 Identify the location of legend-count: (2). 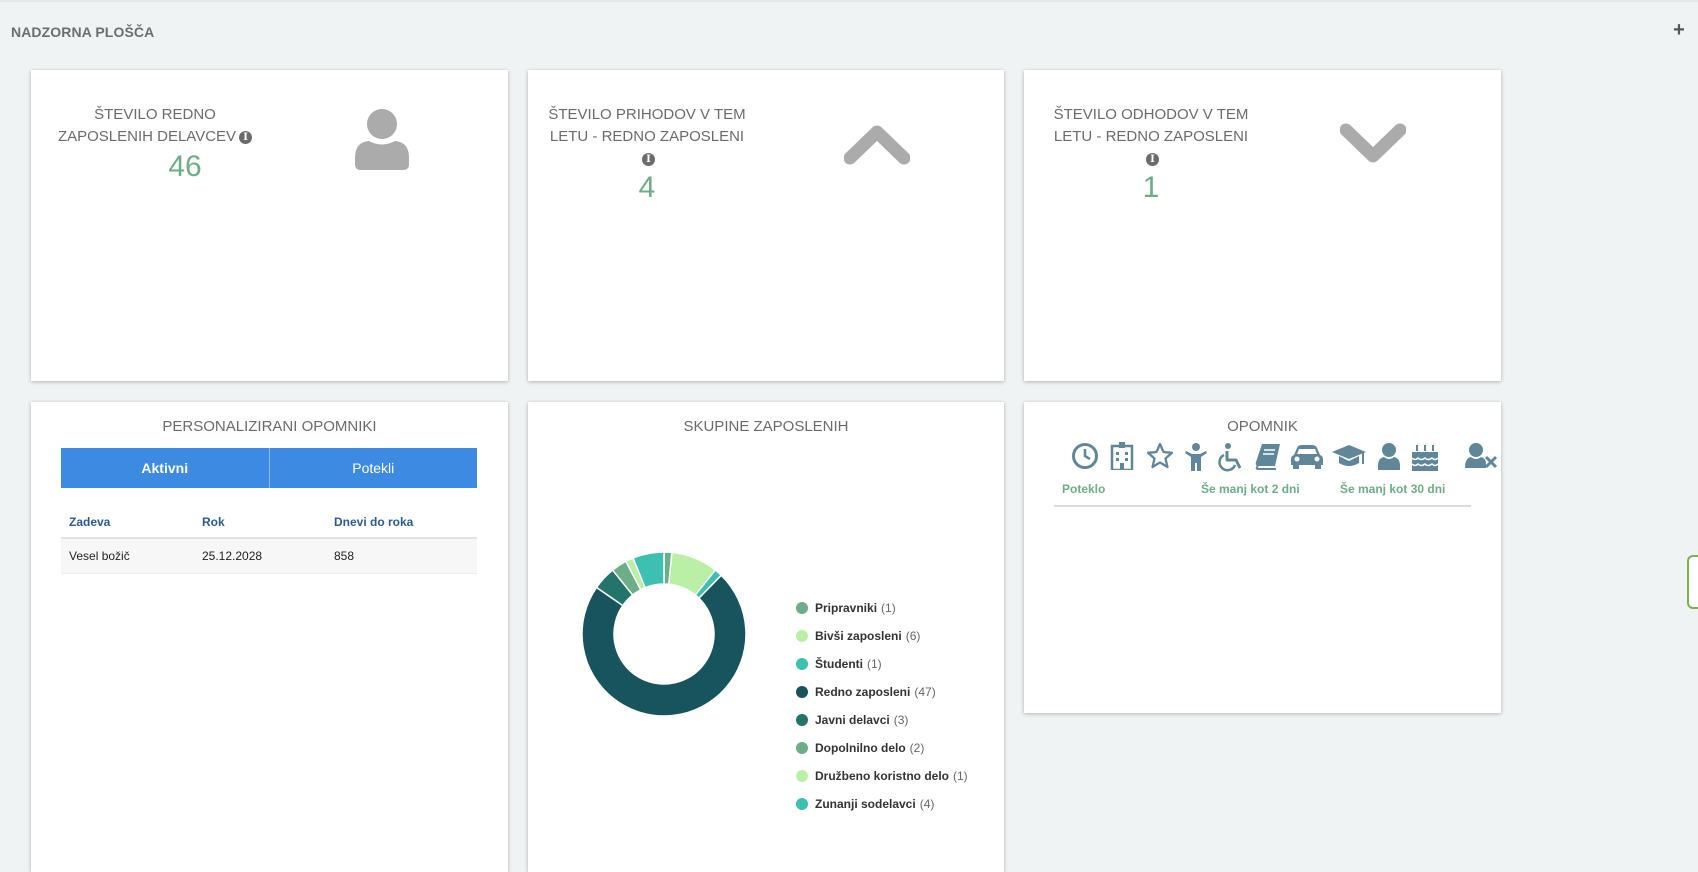
(917, 748).